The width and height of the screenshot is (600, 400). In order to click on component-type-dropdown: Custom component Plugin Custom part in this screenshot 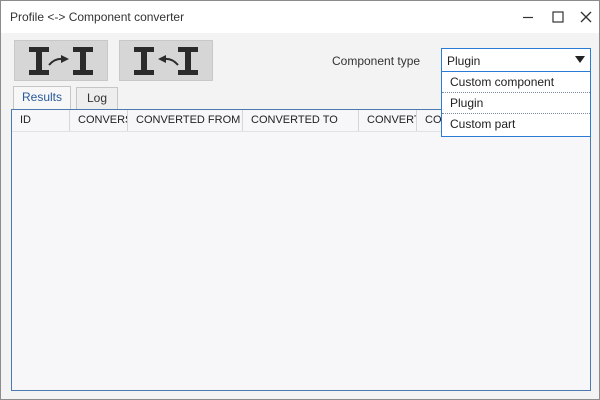, I will do `click(516, 104)`.